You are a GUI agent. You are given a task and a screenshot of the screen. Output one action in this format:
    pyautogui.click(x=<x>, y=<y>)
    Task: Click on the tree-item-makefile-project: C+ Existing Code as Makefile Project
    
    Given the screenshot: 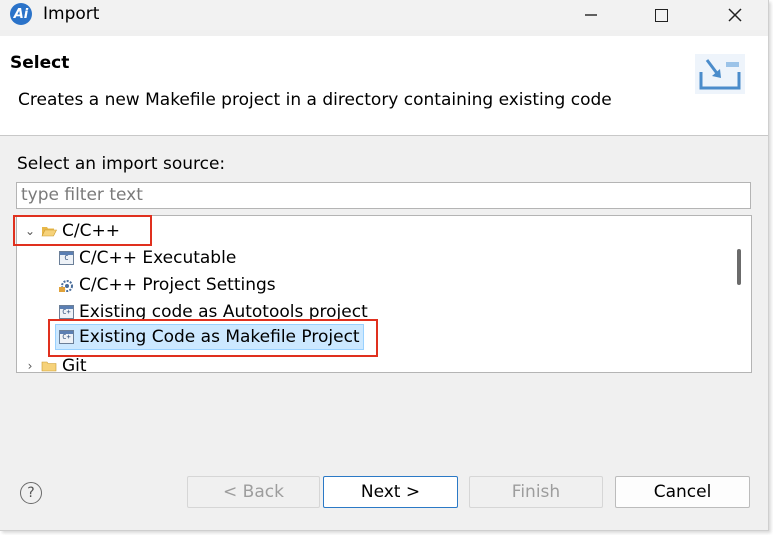 What is the action you would take?
    pyautogui.click(x=209, y=337)
    